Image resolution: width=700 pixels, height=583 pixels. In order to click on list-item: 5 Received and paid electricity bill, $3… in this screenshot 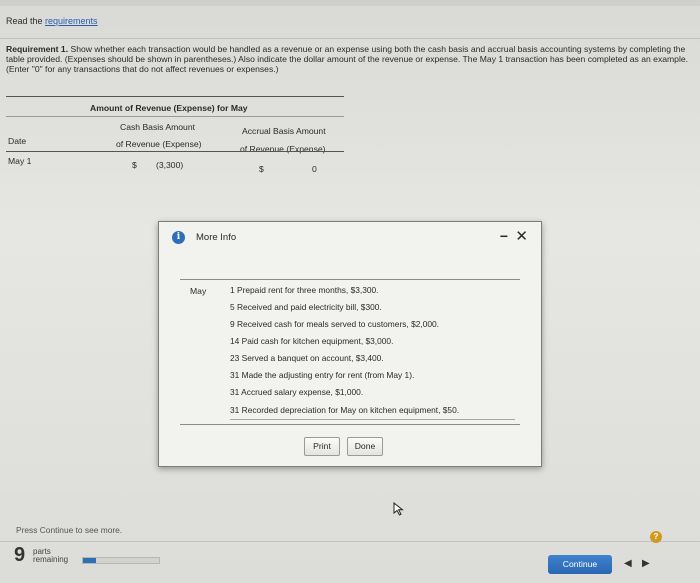, I will do `click(306, 307)`.